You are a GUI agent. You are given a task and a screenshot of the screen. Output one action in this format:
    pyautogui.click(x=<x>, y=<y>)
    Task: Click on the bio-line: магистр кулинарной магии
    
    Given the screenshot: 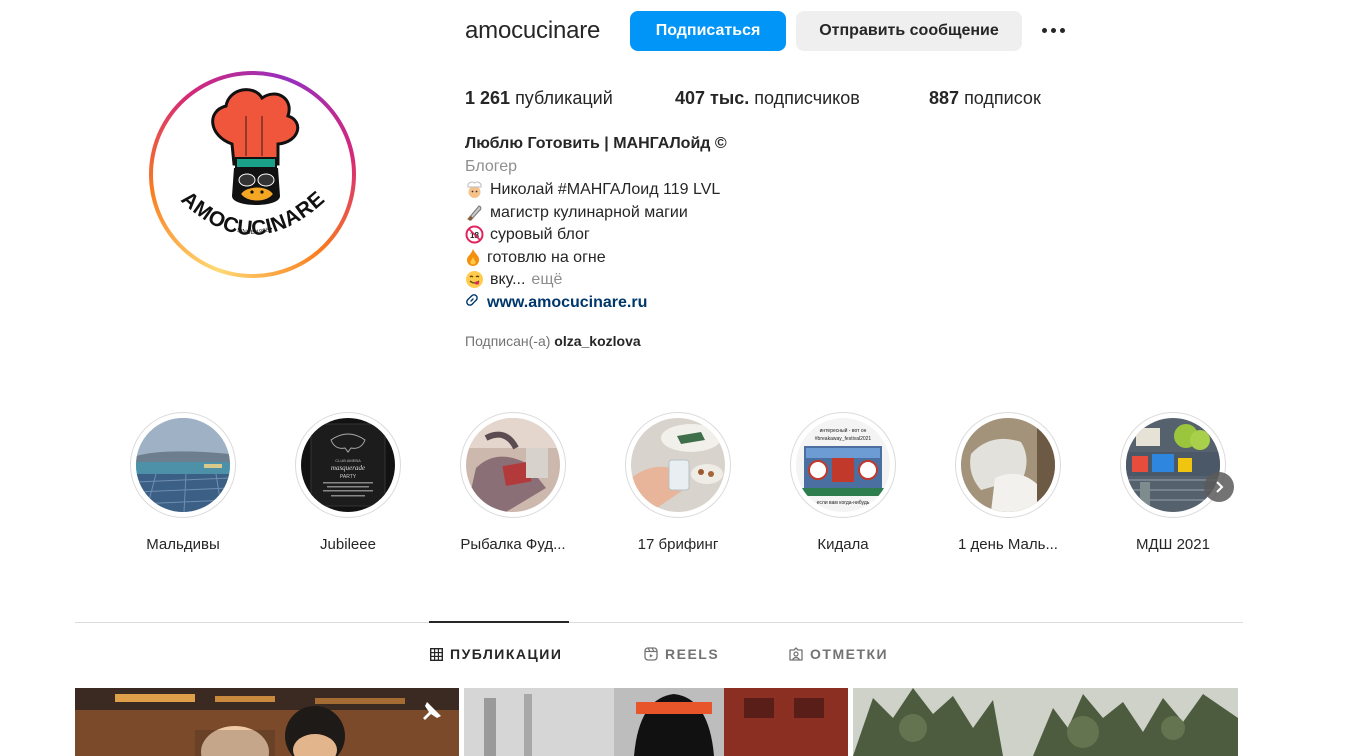 What is the action you would take?
    pyautogui.click(x=576, y=212)
    